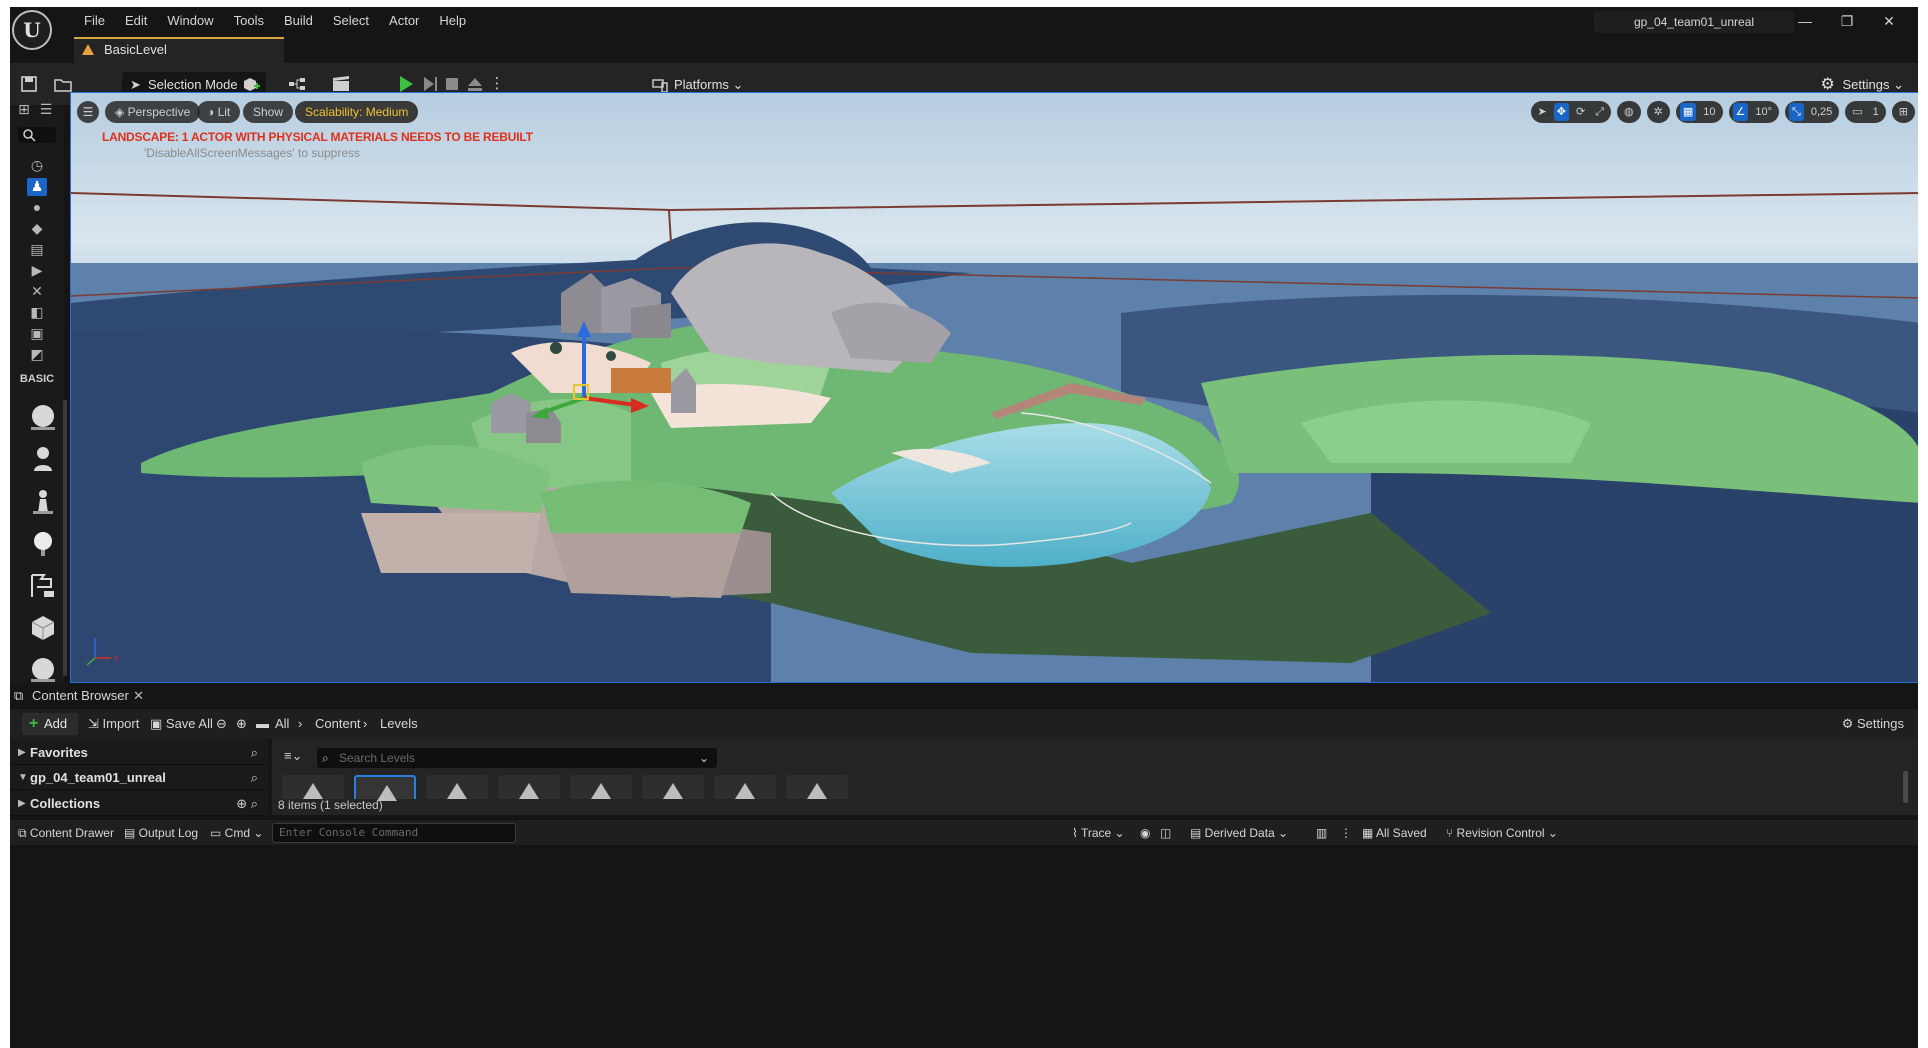 This screenshot has width=1928, height=1048. I want to click on menu-select: Select, so click(351, 21).